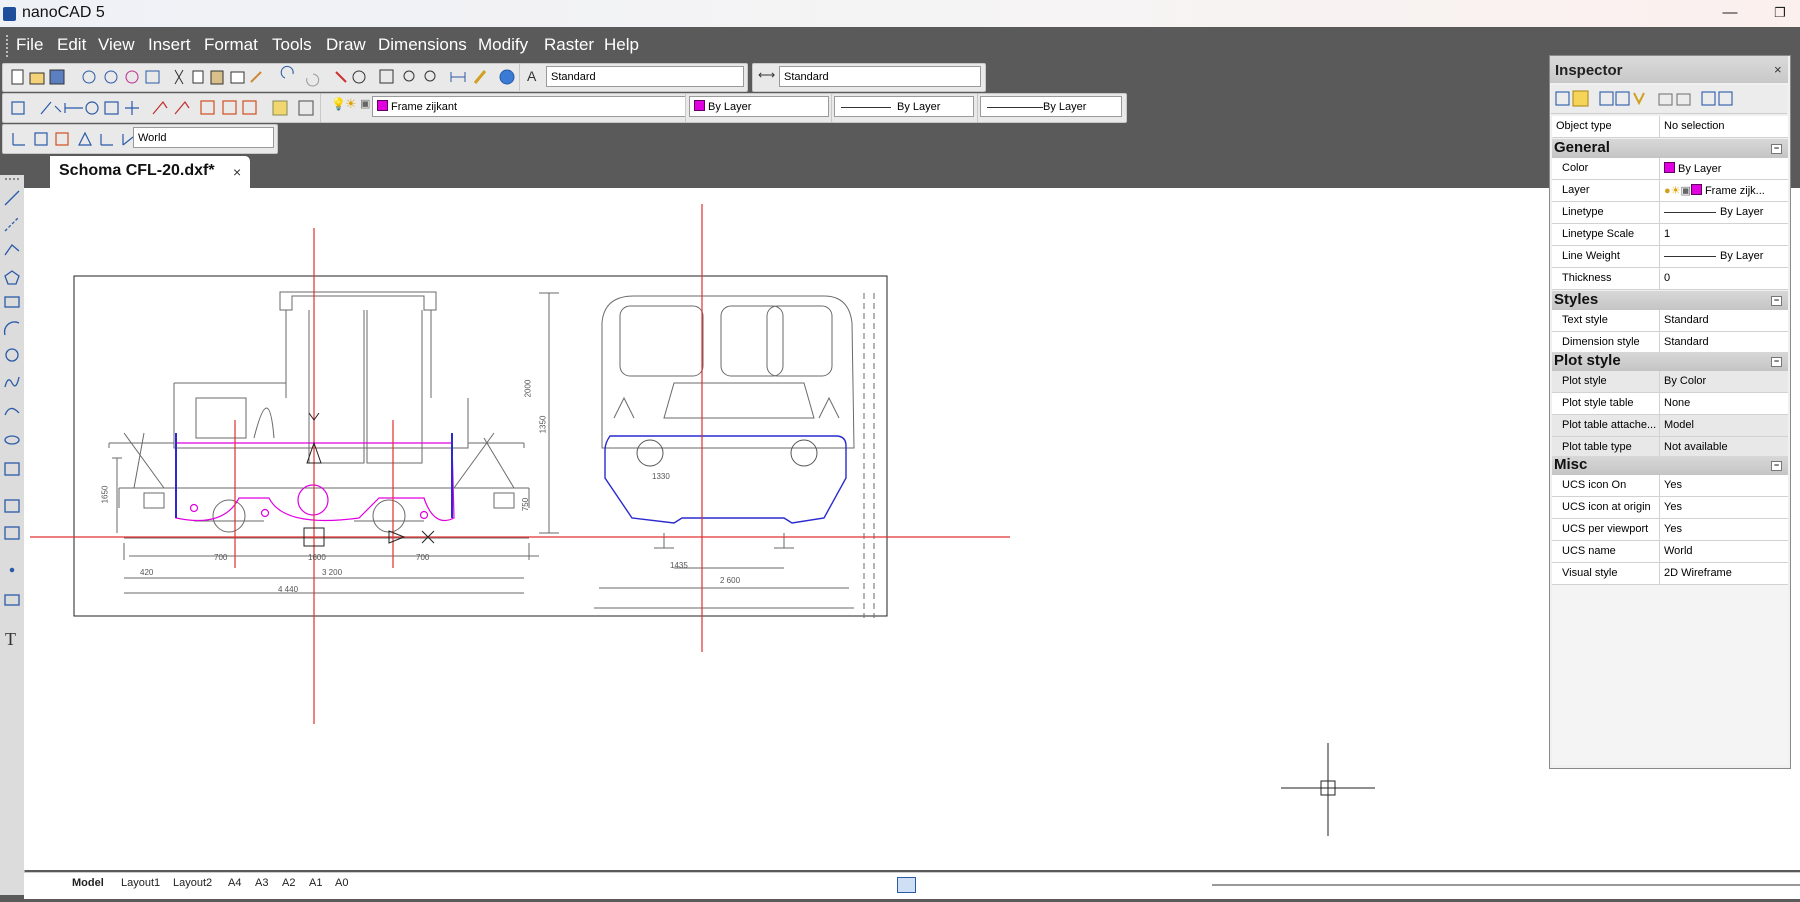 Image resolution: width=1800 pixels, height=902 pixels. I want to click on menu-edit: Edit, so click(71, 45).